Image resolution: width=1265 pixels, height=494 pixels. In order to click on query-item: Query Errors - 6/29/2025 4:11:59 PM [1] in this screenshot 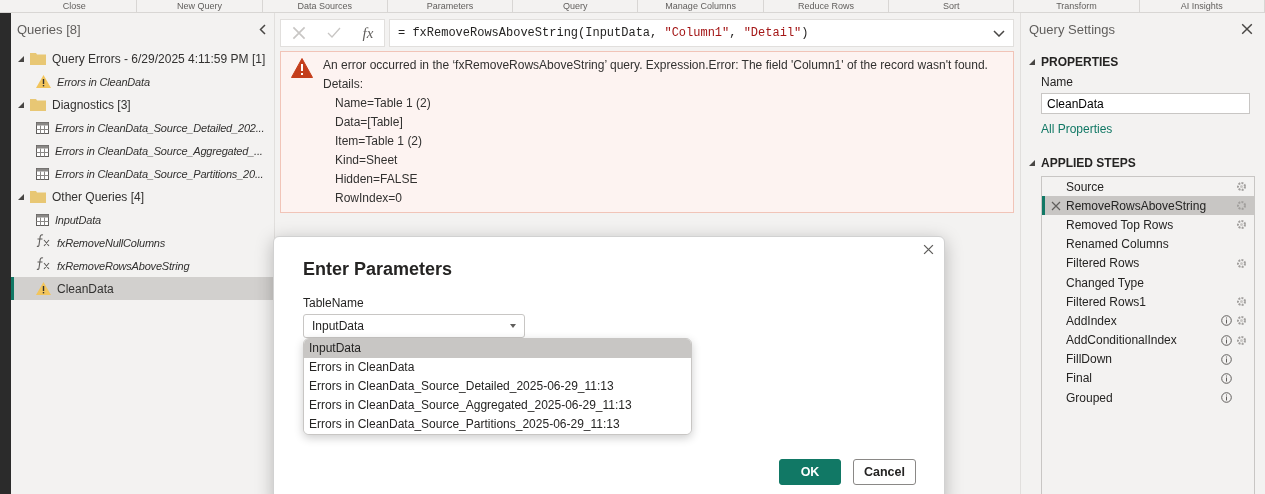, I will do `click(142, 58)`.